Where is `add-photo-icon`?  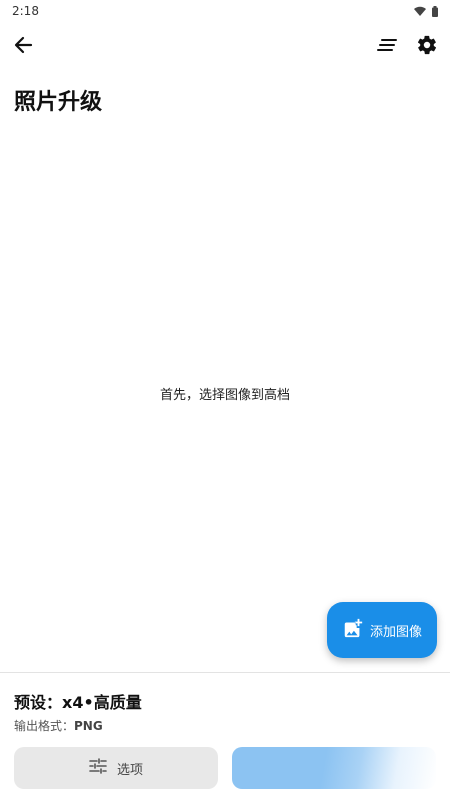
add-photo-icon is located at coordinates (353, 630).